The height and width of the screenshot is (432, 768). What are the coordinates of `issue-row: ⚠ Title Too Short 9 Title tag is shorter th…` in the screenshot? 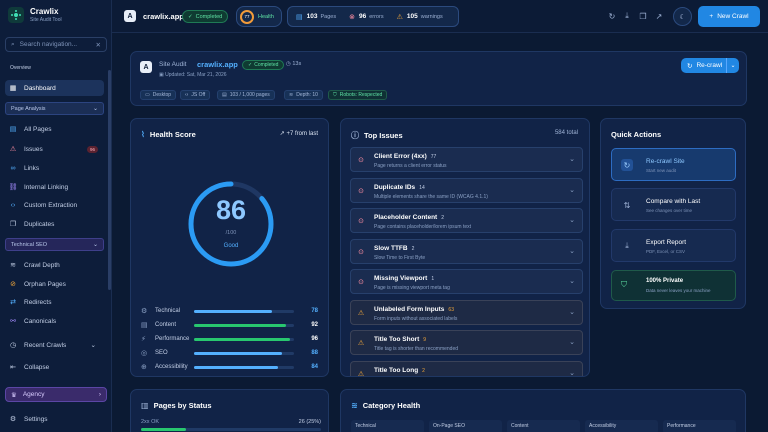 It's located at (466, 342).